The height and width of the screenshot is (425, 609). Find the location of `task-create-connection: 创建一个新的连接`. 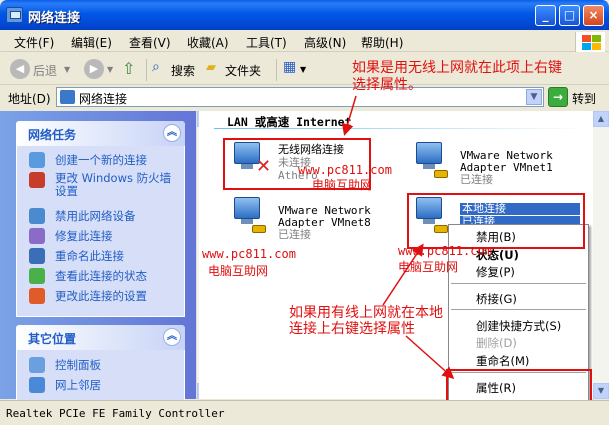

task-create-connection: 创建一个新的连接 is located at coordinates (101, 160).